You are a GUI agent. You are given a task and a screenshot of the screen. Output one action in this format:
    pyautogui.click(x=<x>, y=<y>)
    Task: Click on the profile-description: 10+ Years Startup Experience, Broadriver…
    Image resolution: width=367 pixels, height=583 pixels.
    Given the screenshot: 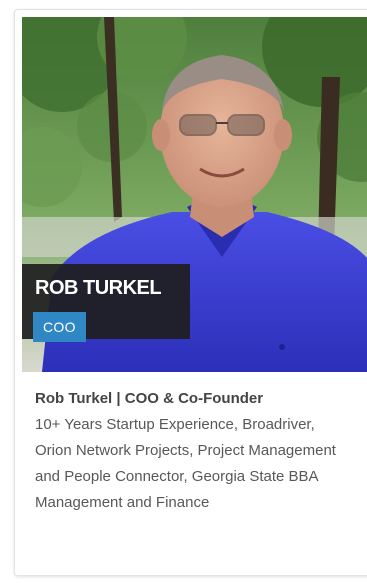 What is the action you would take?
    pyautogui.click(x=185, y=463)
    